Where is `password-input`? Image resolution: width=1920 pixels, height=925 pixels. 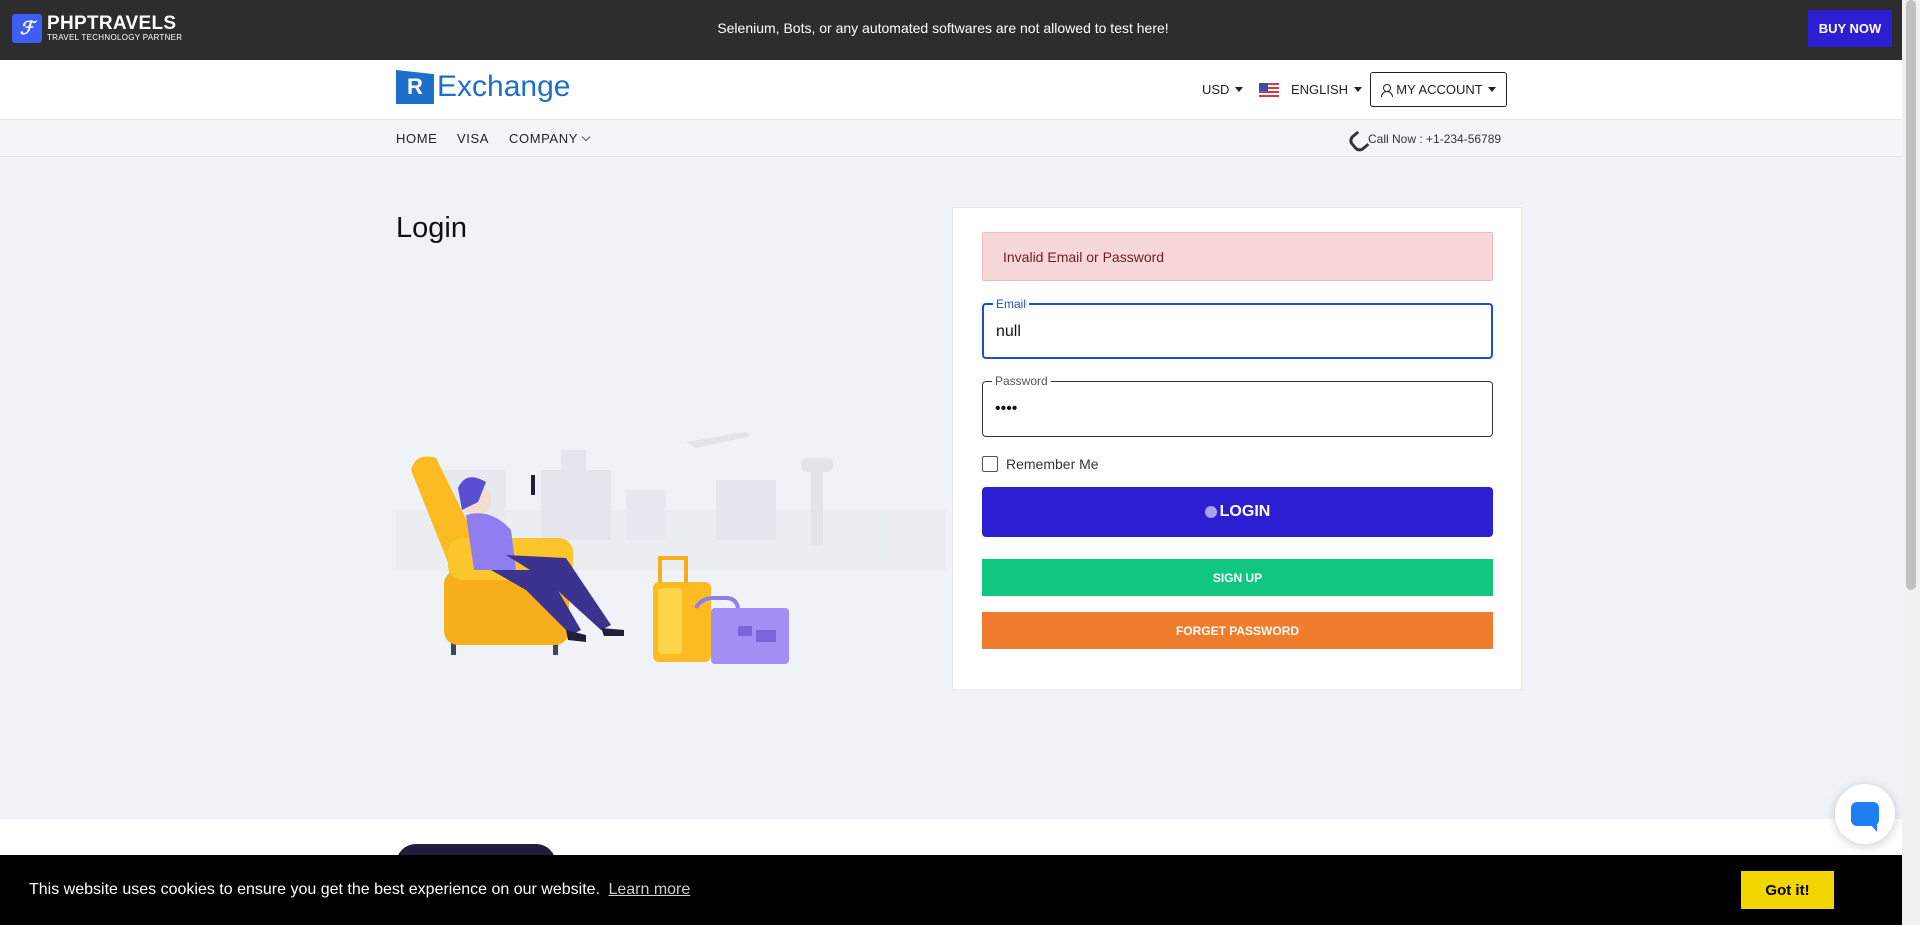 password-input is located at coordinates (1235, 409).